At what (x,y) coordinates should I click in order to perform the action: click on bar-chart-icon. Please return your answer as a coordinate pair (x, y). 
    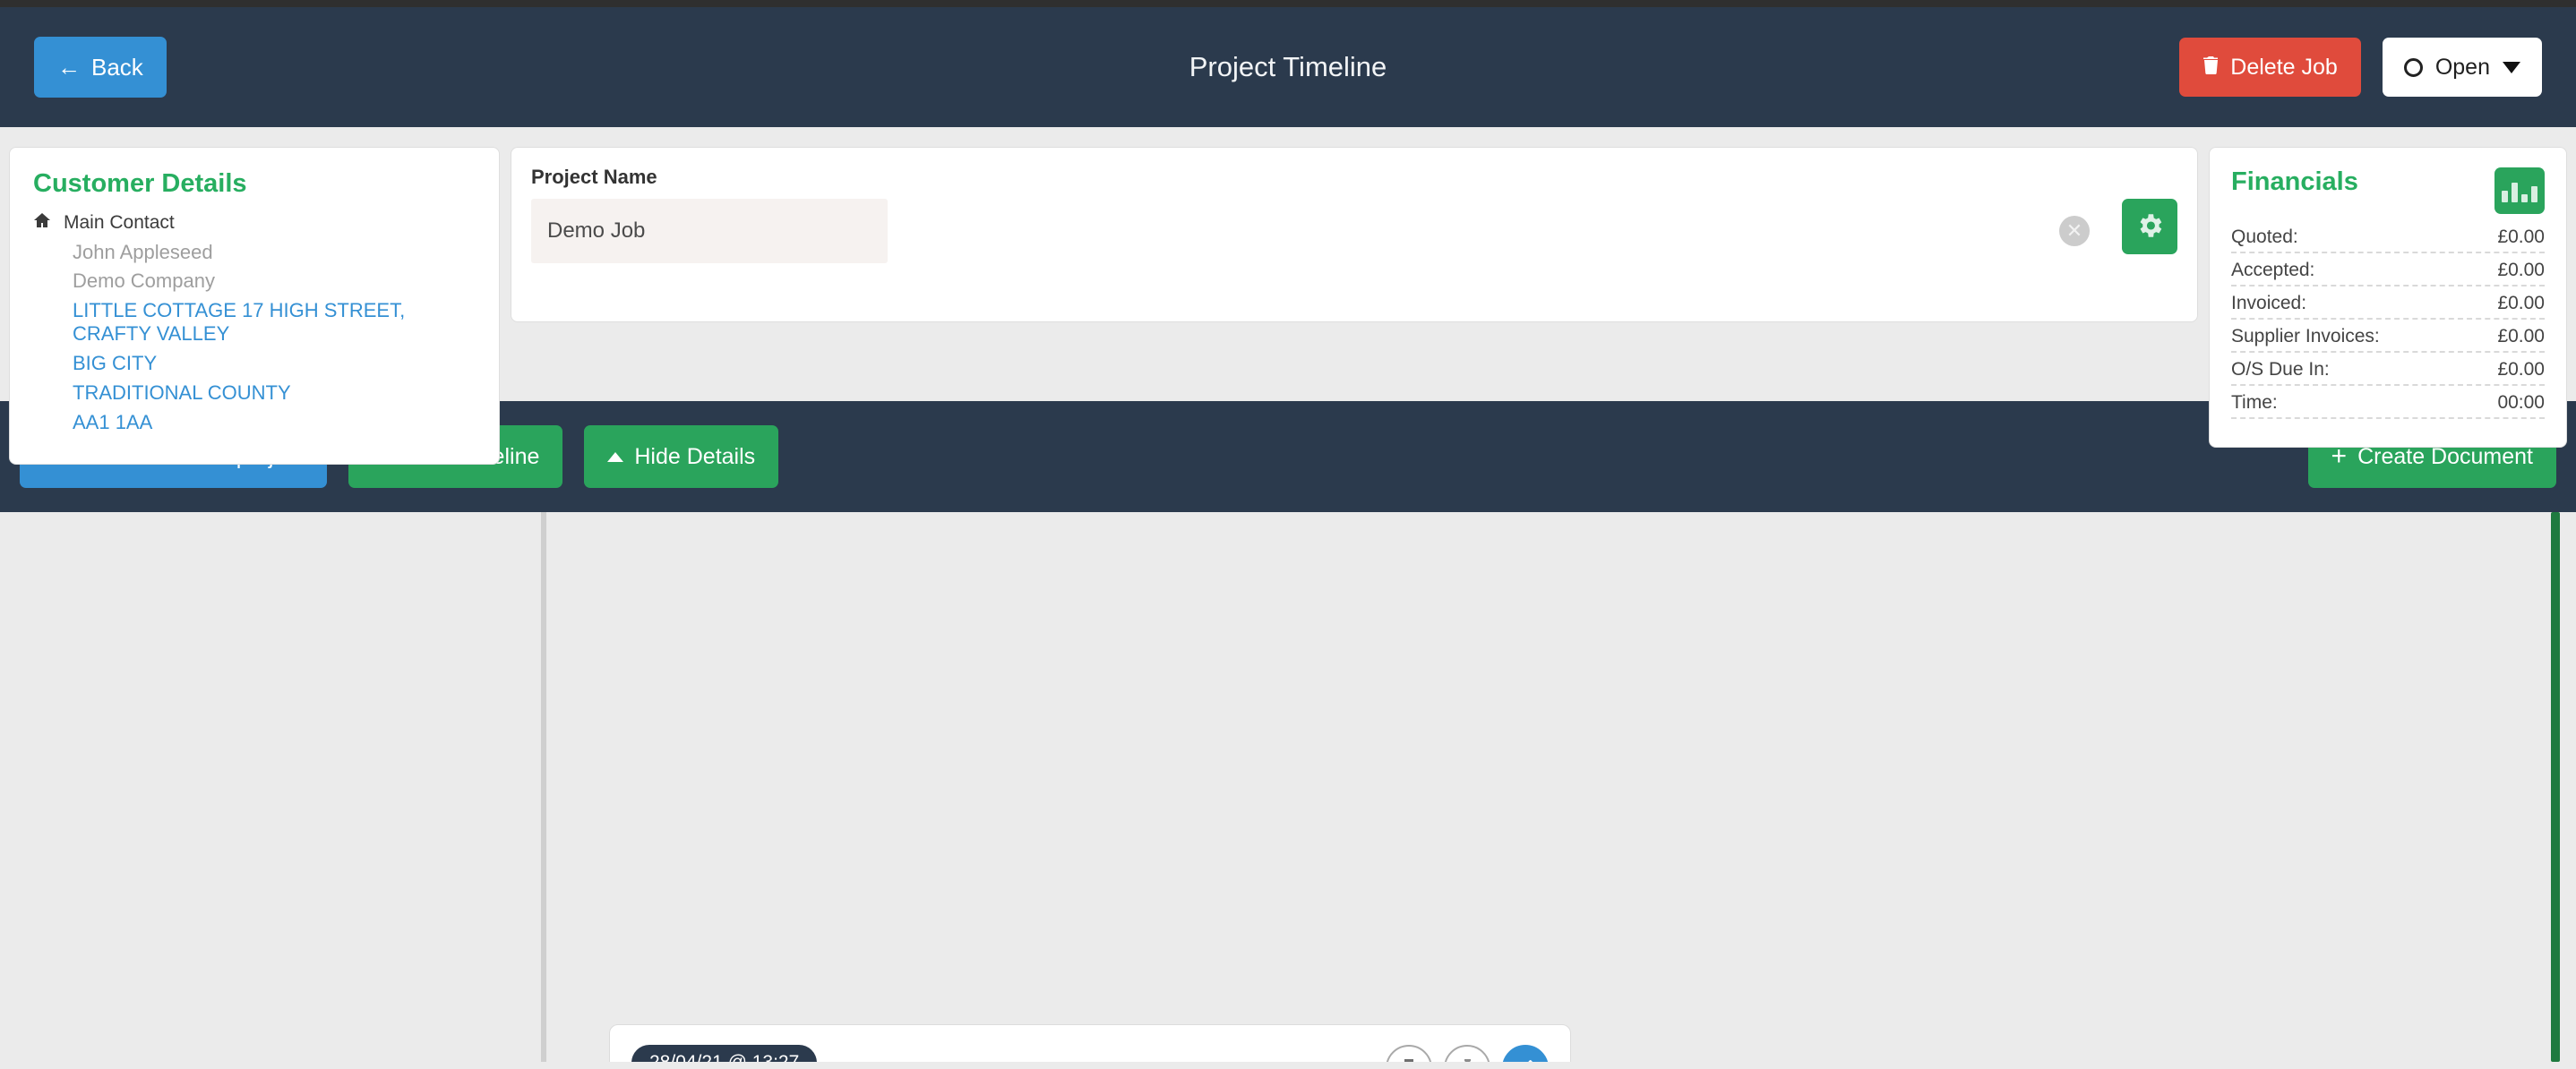
    Looking at the image, I should click on (2519, 190).